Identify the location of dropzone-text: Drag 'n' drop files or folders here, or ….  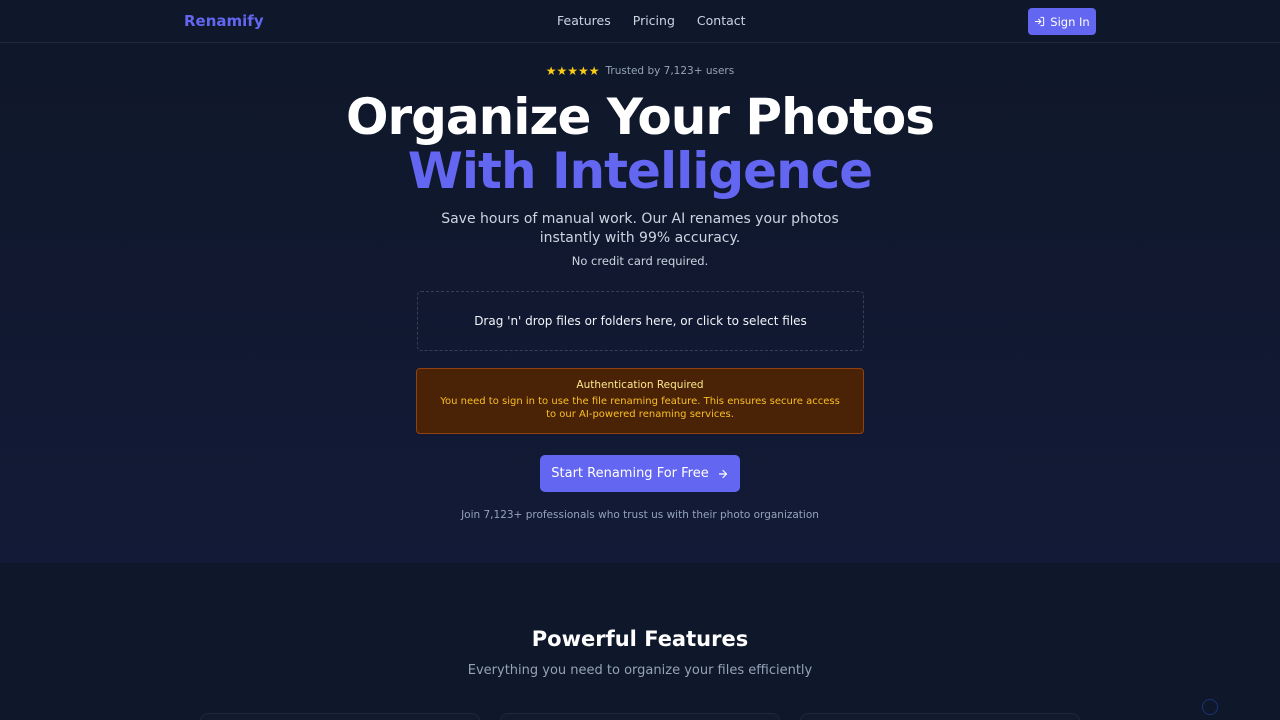
(640, 321).